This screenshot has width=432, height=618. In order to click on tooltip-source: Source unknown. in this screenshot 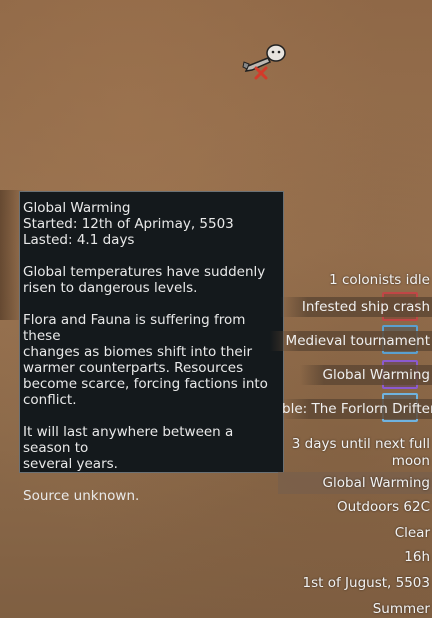, I will do `click(81, 496)`.